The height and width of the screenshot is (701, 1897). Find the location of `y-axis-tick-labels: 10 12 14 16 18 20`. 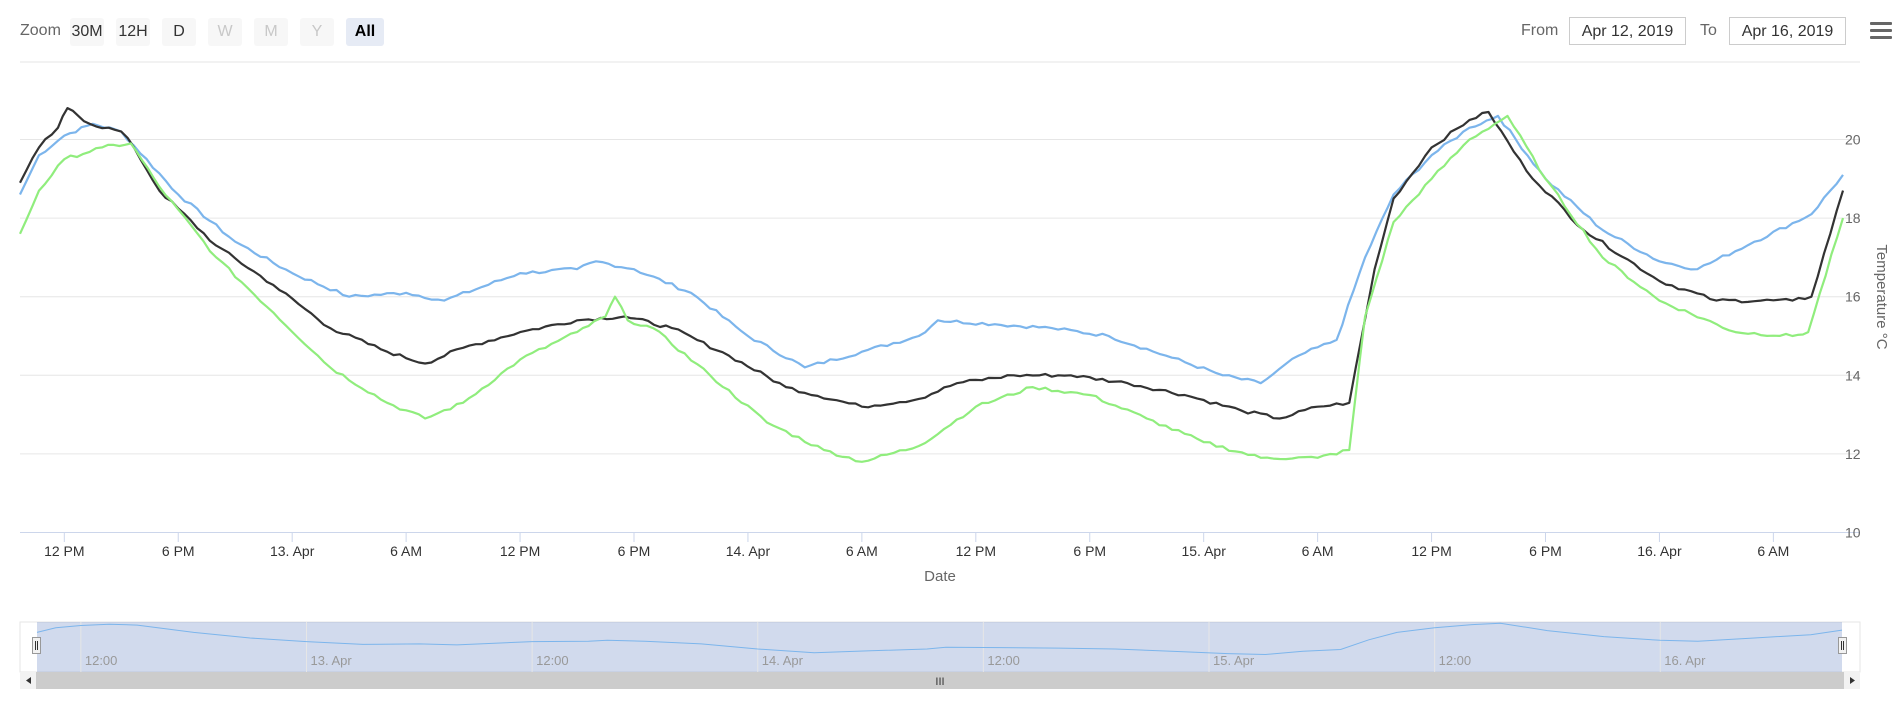

y-axis-tick-labels: 10 12 14 16 18 20 is located at coordinates (1853, 336).